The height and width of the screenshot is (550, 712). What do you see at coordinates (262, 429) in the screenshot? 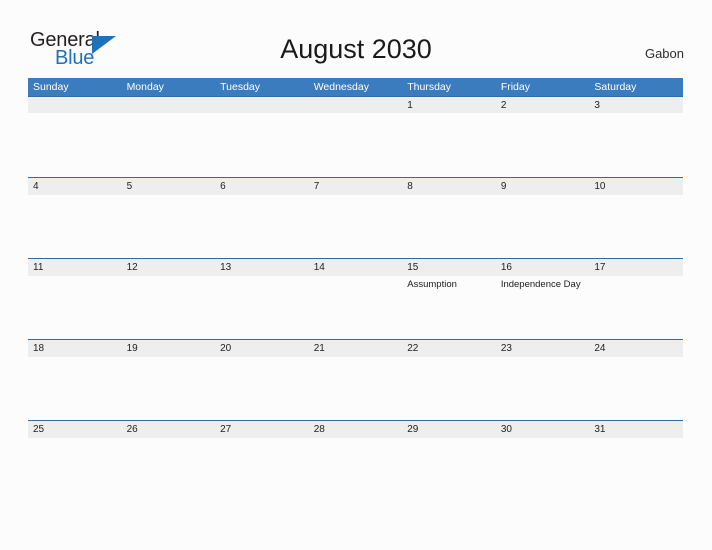
I see `day-number: 27` at bounding box center [262, 429].